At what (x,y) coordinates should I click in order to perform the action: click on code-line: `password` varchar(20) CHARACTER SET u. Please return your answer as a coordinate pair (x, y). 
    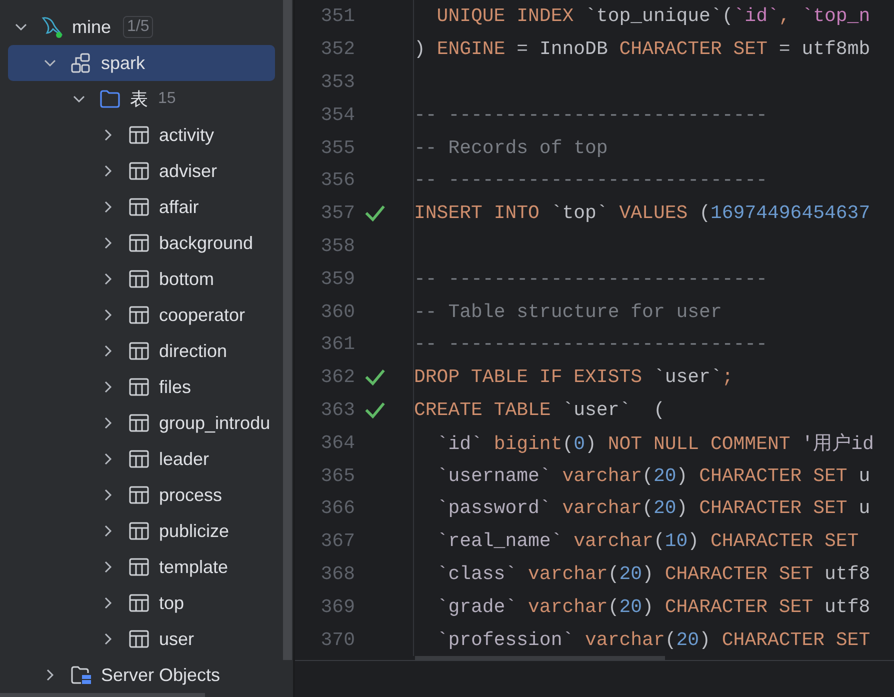
    Looking at the image, I should click on (653, 508).